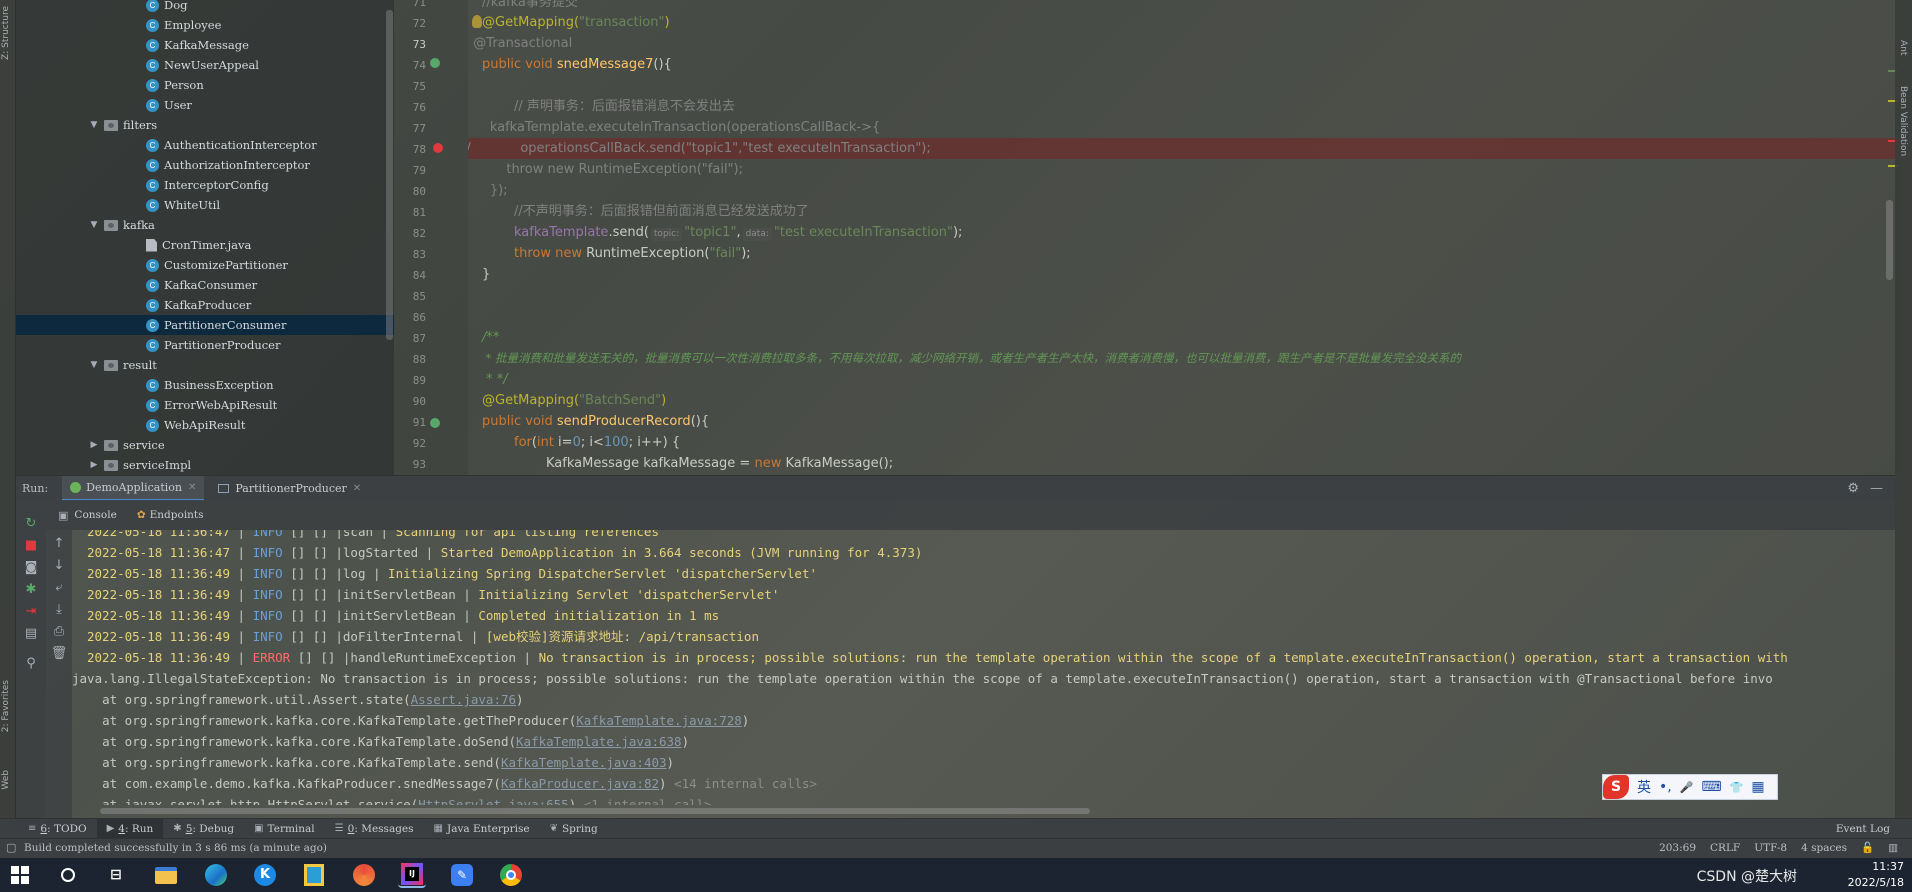 This screenshot has height=892, width=1912. Describe the element at coordinates (284, 829) in the screenshot. I see `tool-tab: ▣ Terminal` at that location.